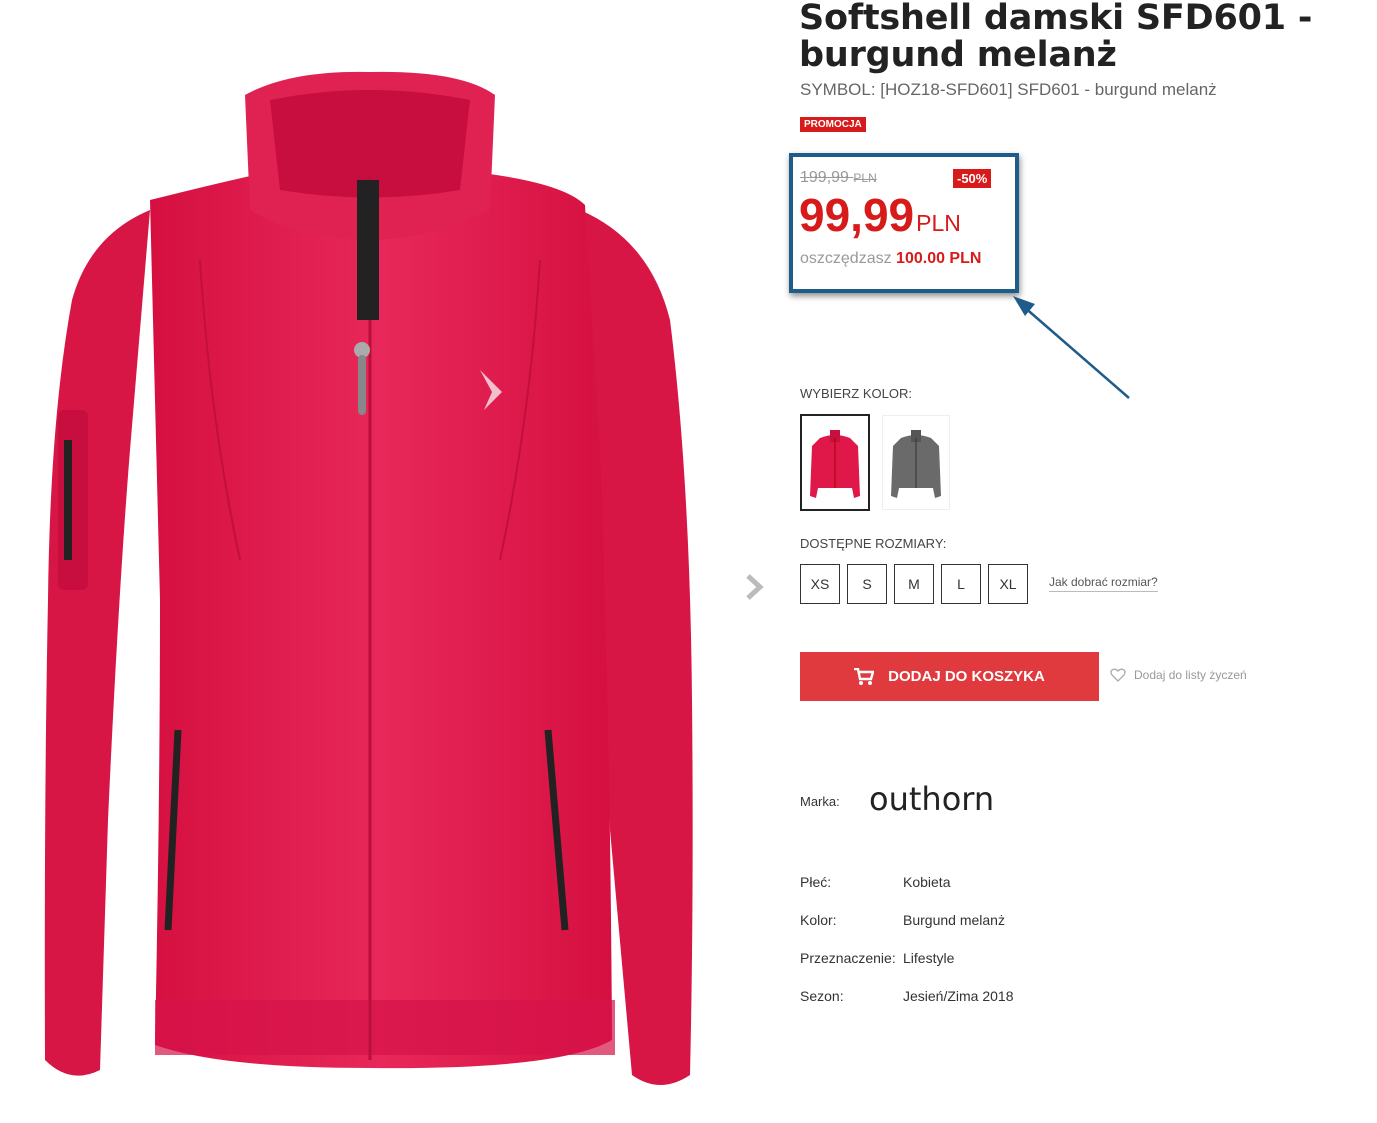 The width and height of the screenshot is (1377, 1123). Describe the element at coordinates (755, 587) in the screenshot. I see `next-image-chevron-icon` at that location.